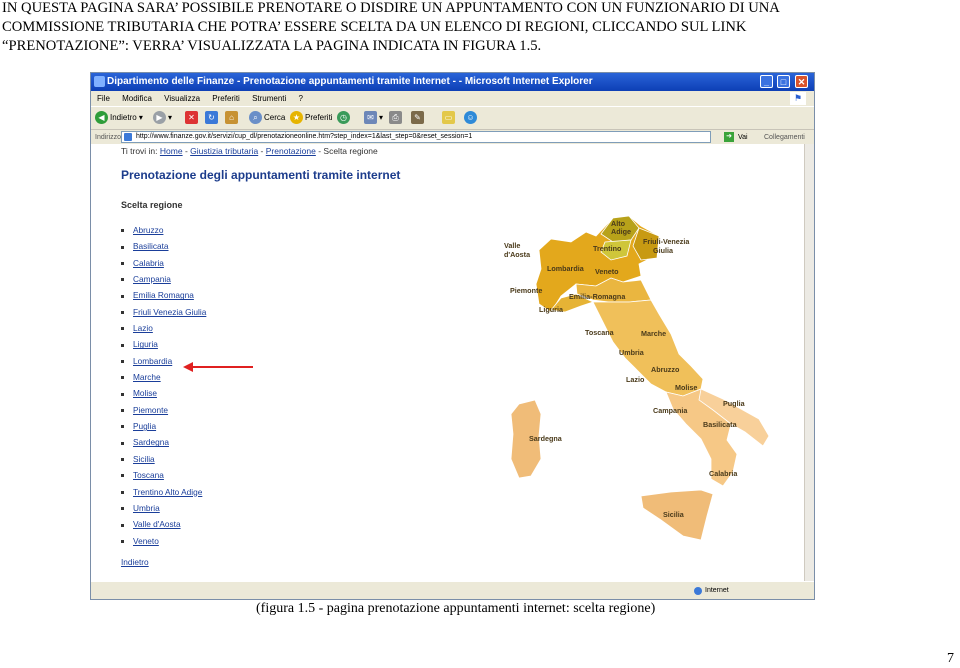 This screenshot has height=668, width=960. I want to click on list-item: Umbria, so click(163, 508).